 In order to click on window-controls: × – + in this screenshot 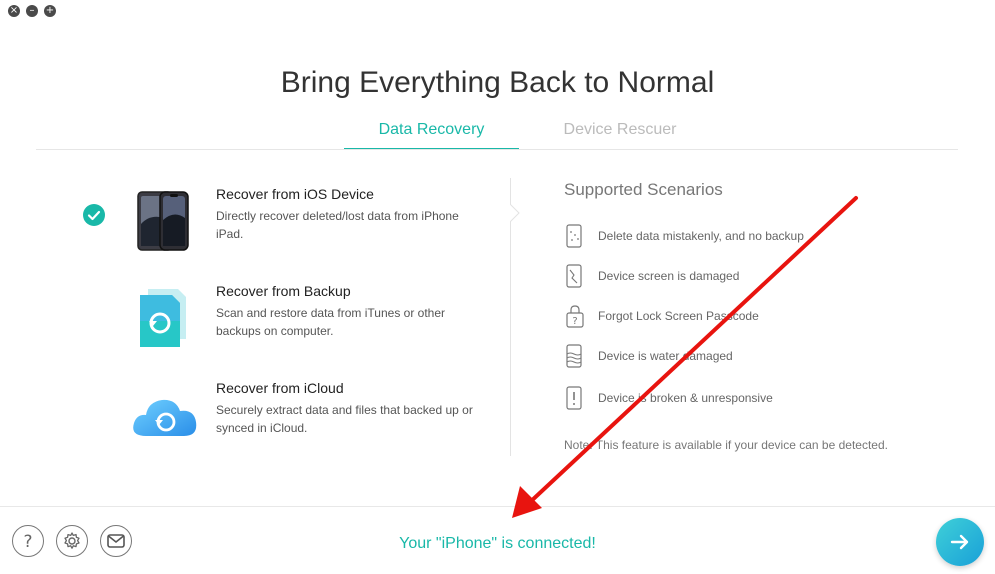, I will do `click(32, 11)`.